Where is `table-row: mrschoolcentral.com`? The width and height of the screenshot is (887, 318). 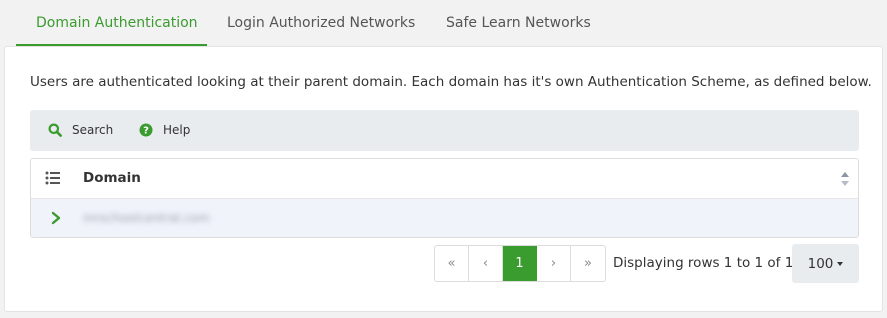 table-row: mrschoolcentral.com is located at coordinates (444, 217).